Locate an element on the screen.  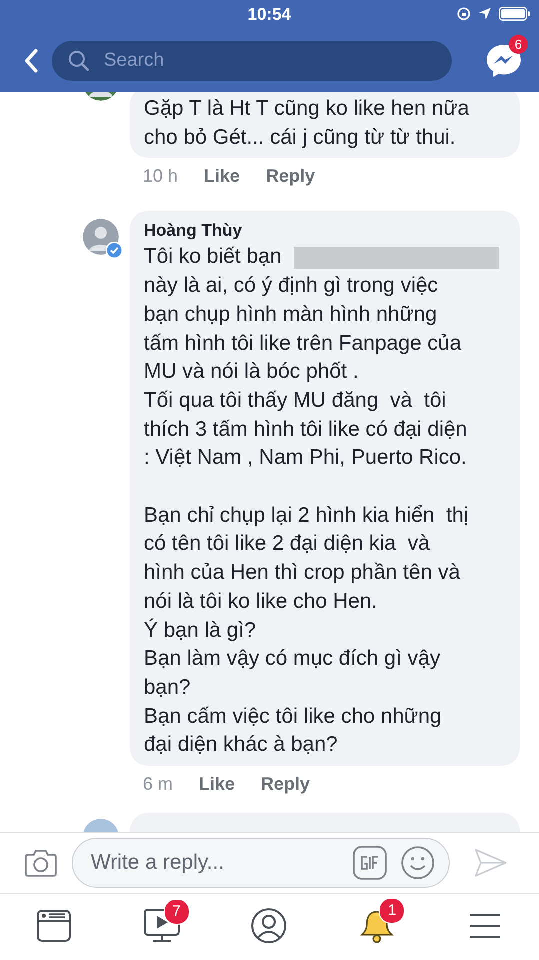
notification-badge: 6 is located at coordinates (518, 44).